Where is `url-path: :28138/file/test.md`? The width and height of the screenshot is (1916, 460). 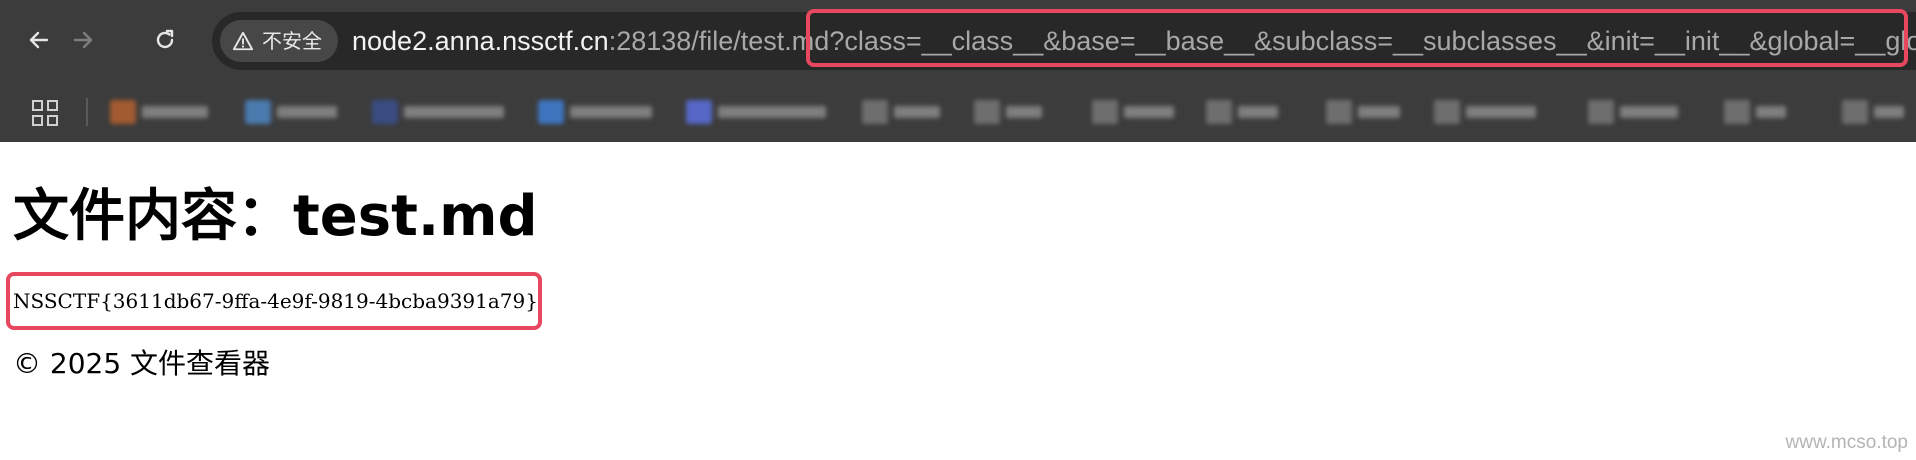
url-path: :28138/file/test.md is located at coordinates (719, 41).